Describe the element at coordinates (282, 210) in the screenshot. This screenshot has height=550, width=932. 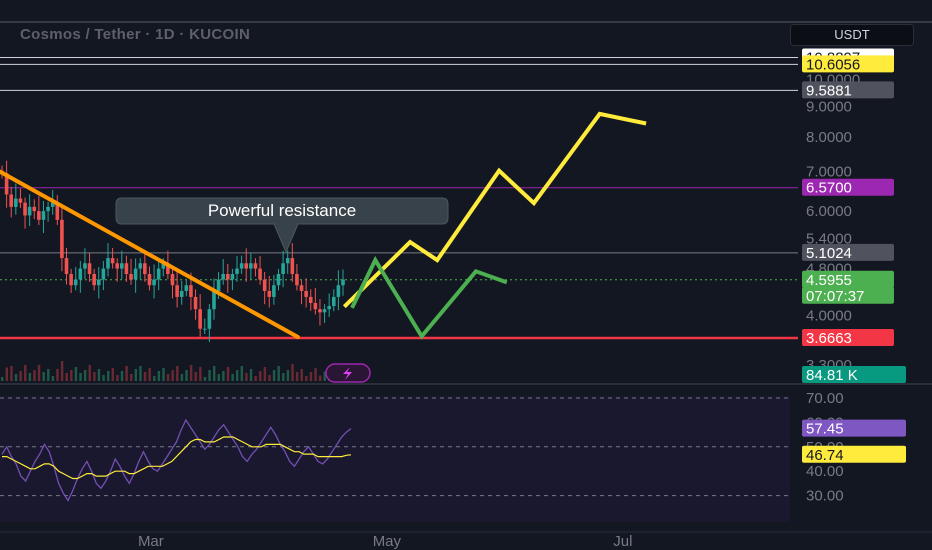
I see `annotation-label: Powerful resistance` at that location.